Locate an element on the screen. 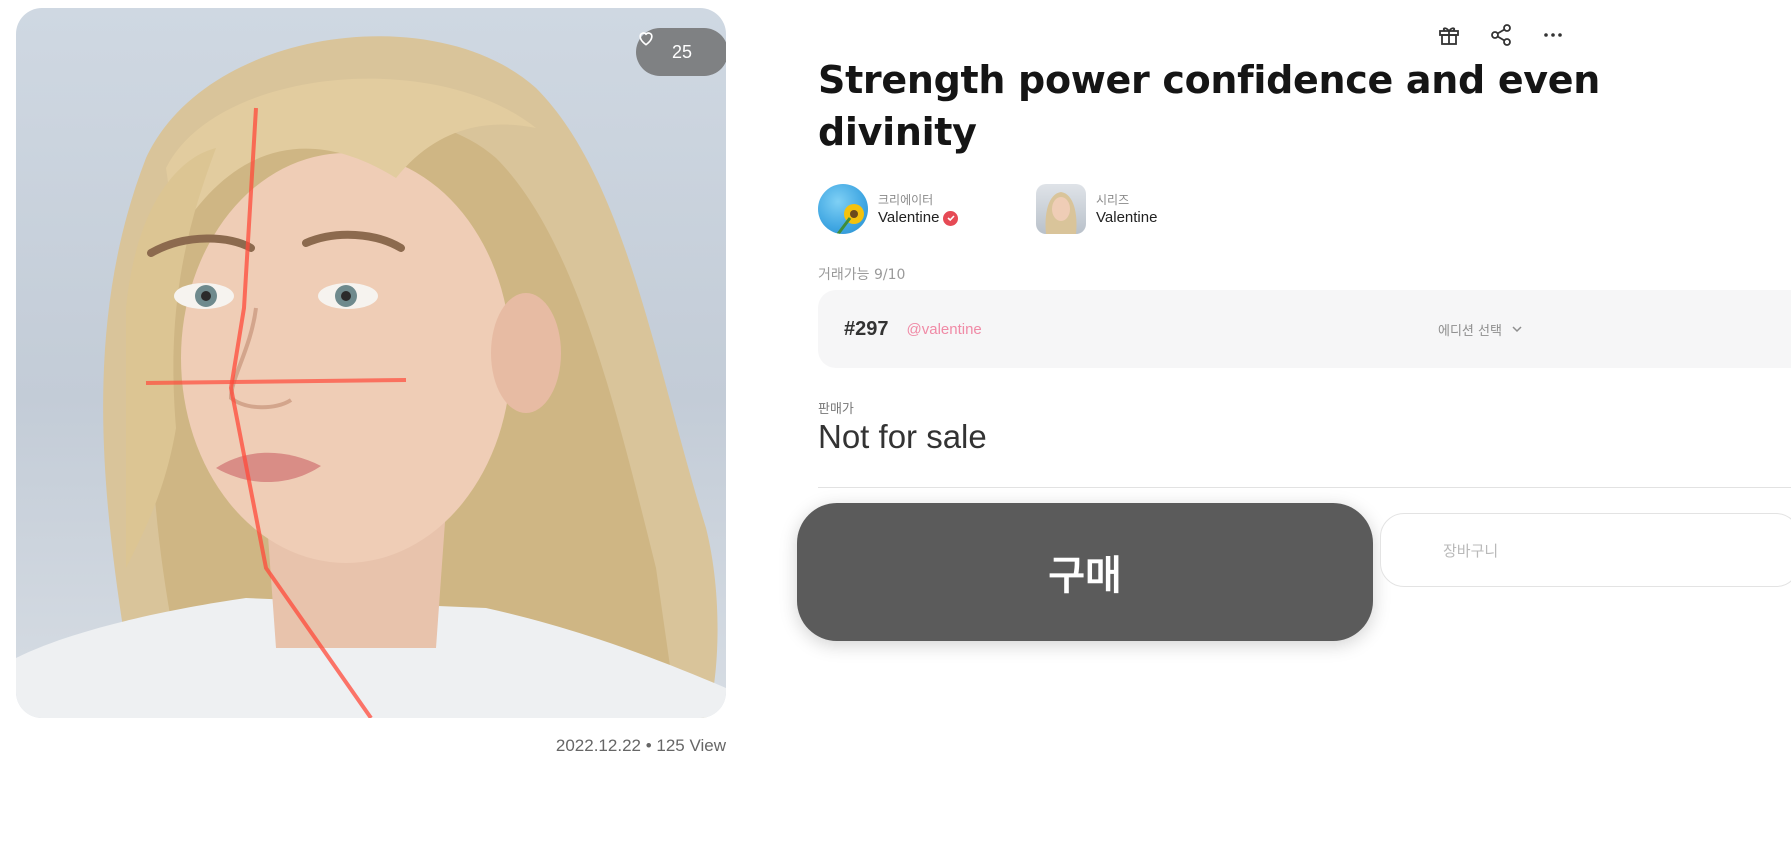  share-icon is located at coordinates (1501, 35).